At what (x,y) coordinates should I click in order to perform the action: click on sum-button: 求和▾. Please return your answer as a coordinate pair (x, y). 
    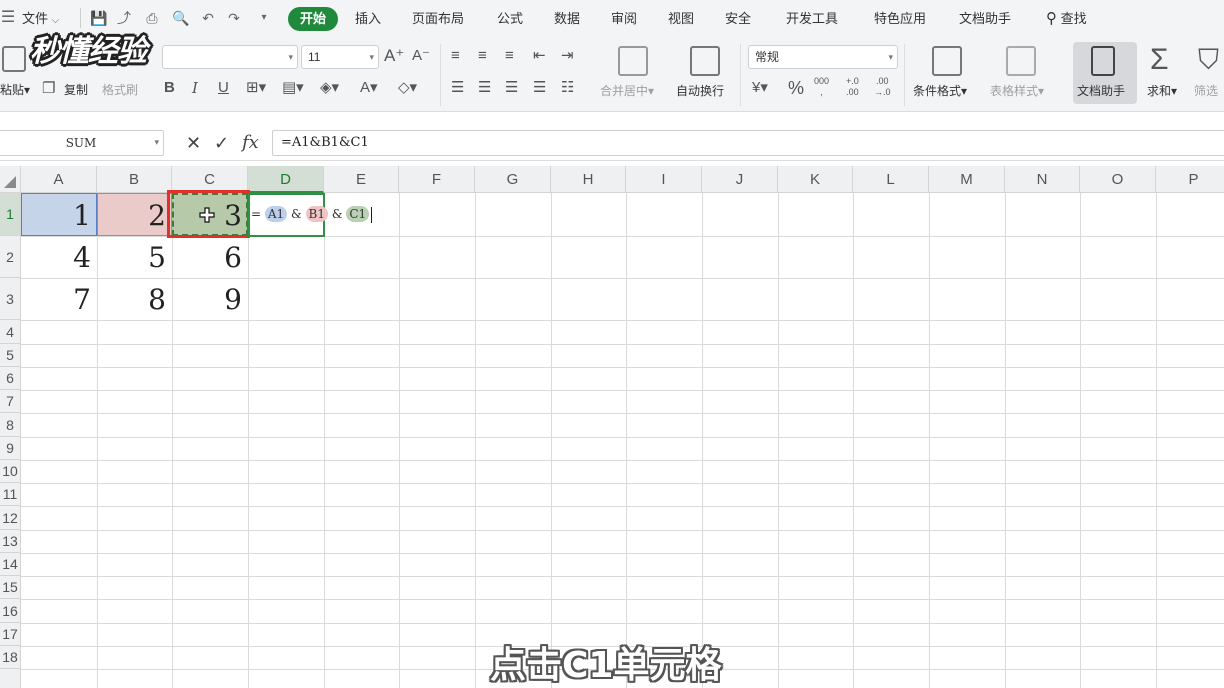
    Looking at the image, I should click on (1162, 90).